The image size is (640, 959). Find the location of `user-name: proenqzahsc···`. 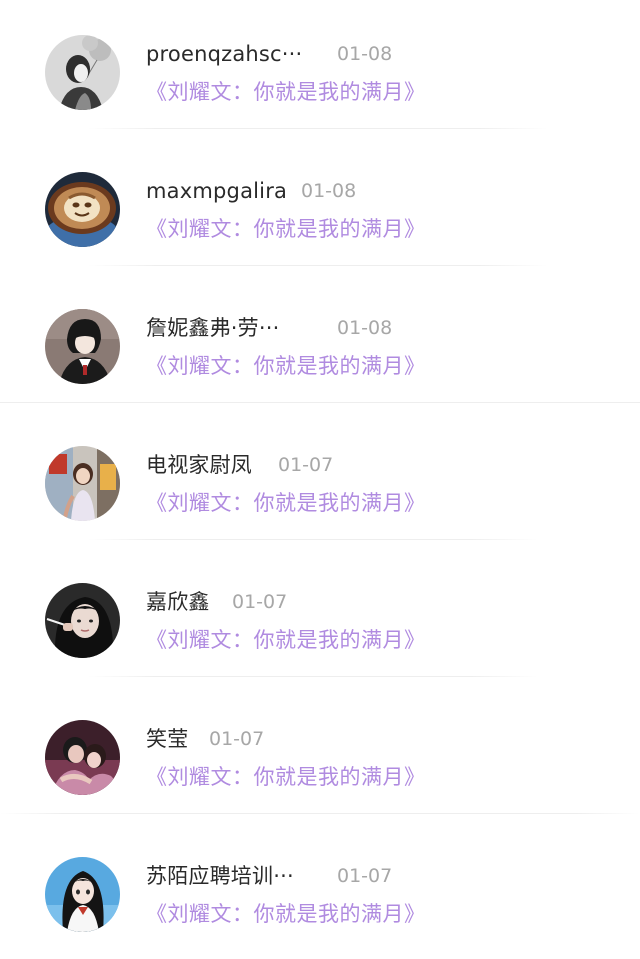

user-name: proenqzahsc··· is located at coordinates (224, 54).